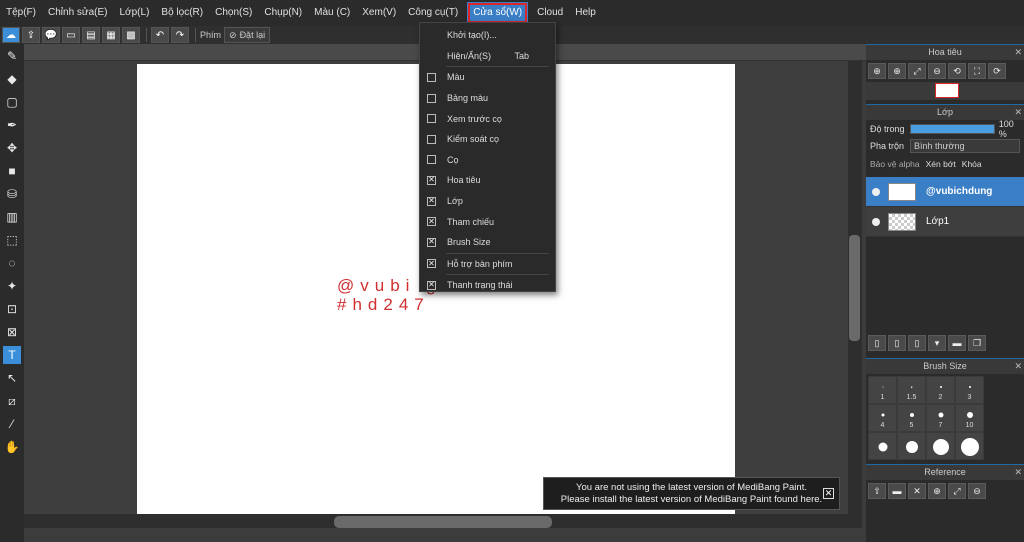  What do you see at coordinates (895, 164) in the screenshot?
I see `protect-alpha-checkbox: Bảo vệ alpha` at bounding box center [895, 164].